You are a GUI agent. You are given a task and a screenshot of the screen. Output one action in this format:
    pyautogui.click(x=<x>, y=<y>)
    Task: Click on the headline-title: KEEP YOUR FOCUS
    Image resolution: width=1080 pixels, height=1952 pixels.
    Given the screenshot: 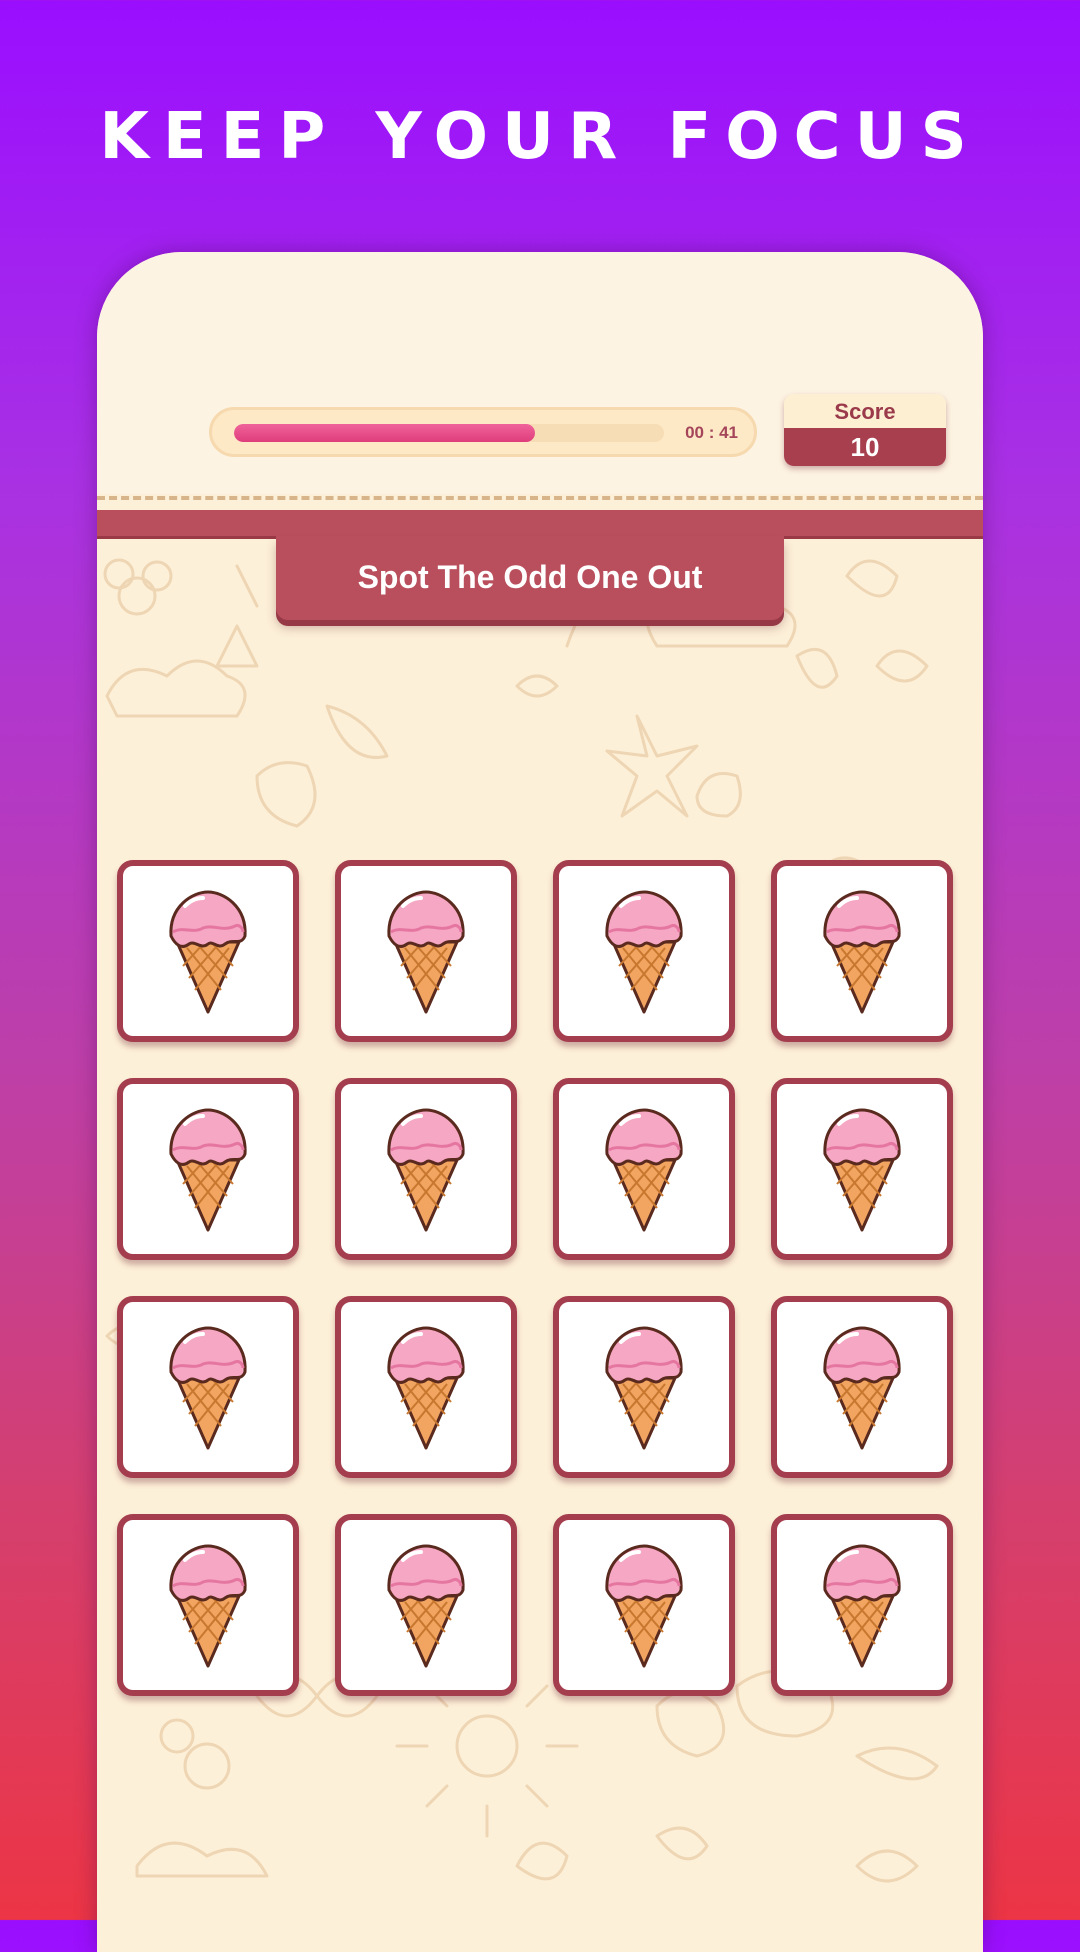 What is the action you would take?
    pyautogui.click(x=540, y=137)
    